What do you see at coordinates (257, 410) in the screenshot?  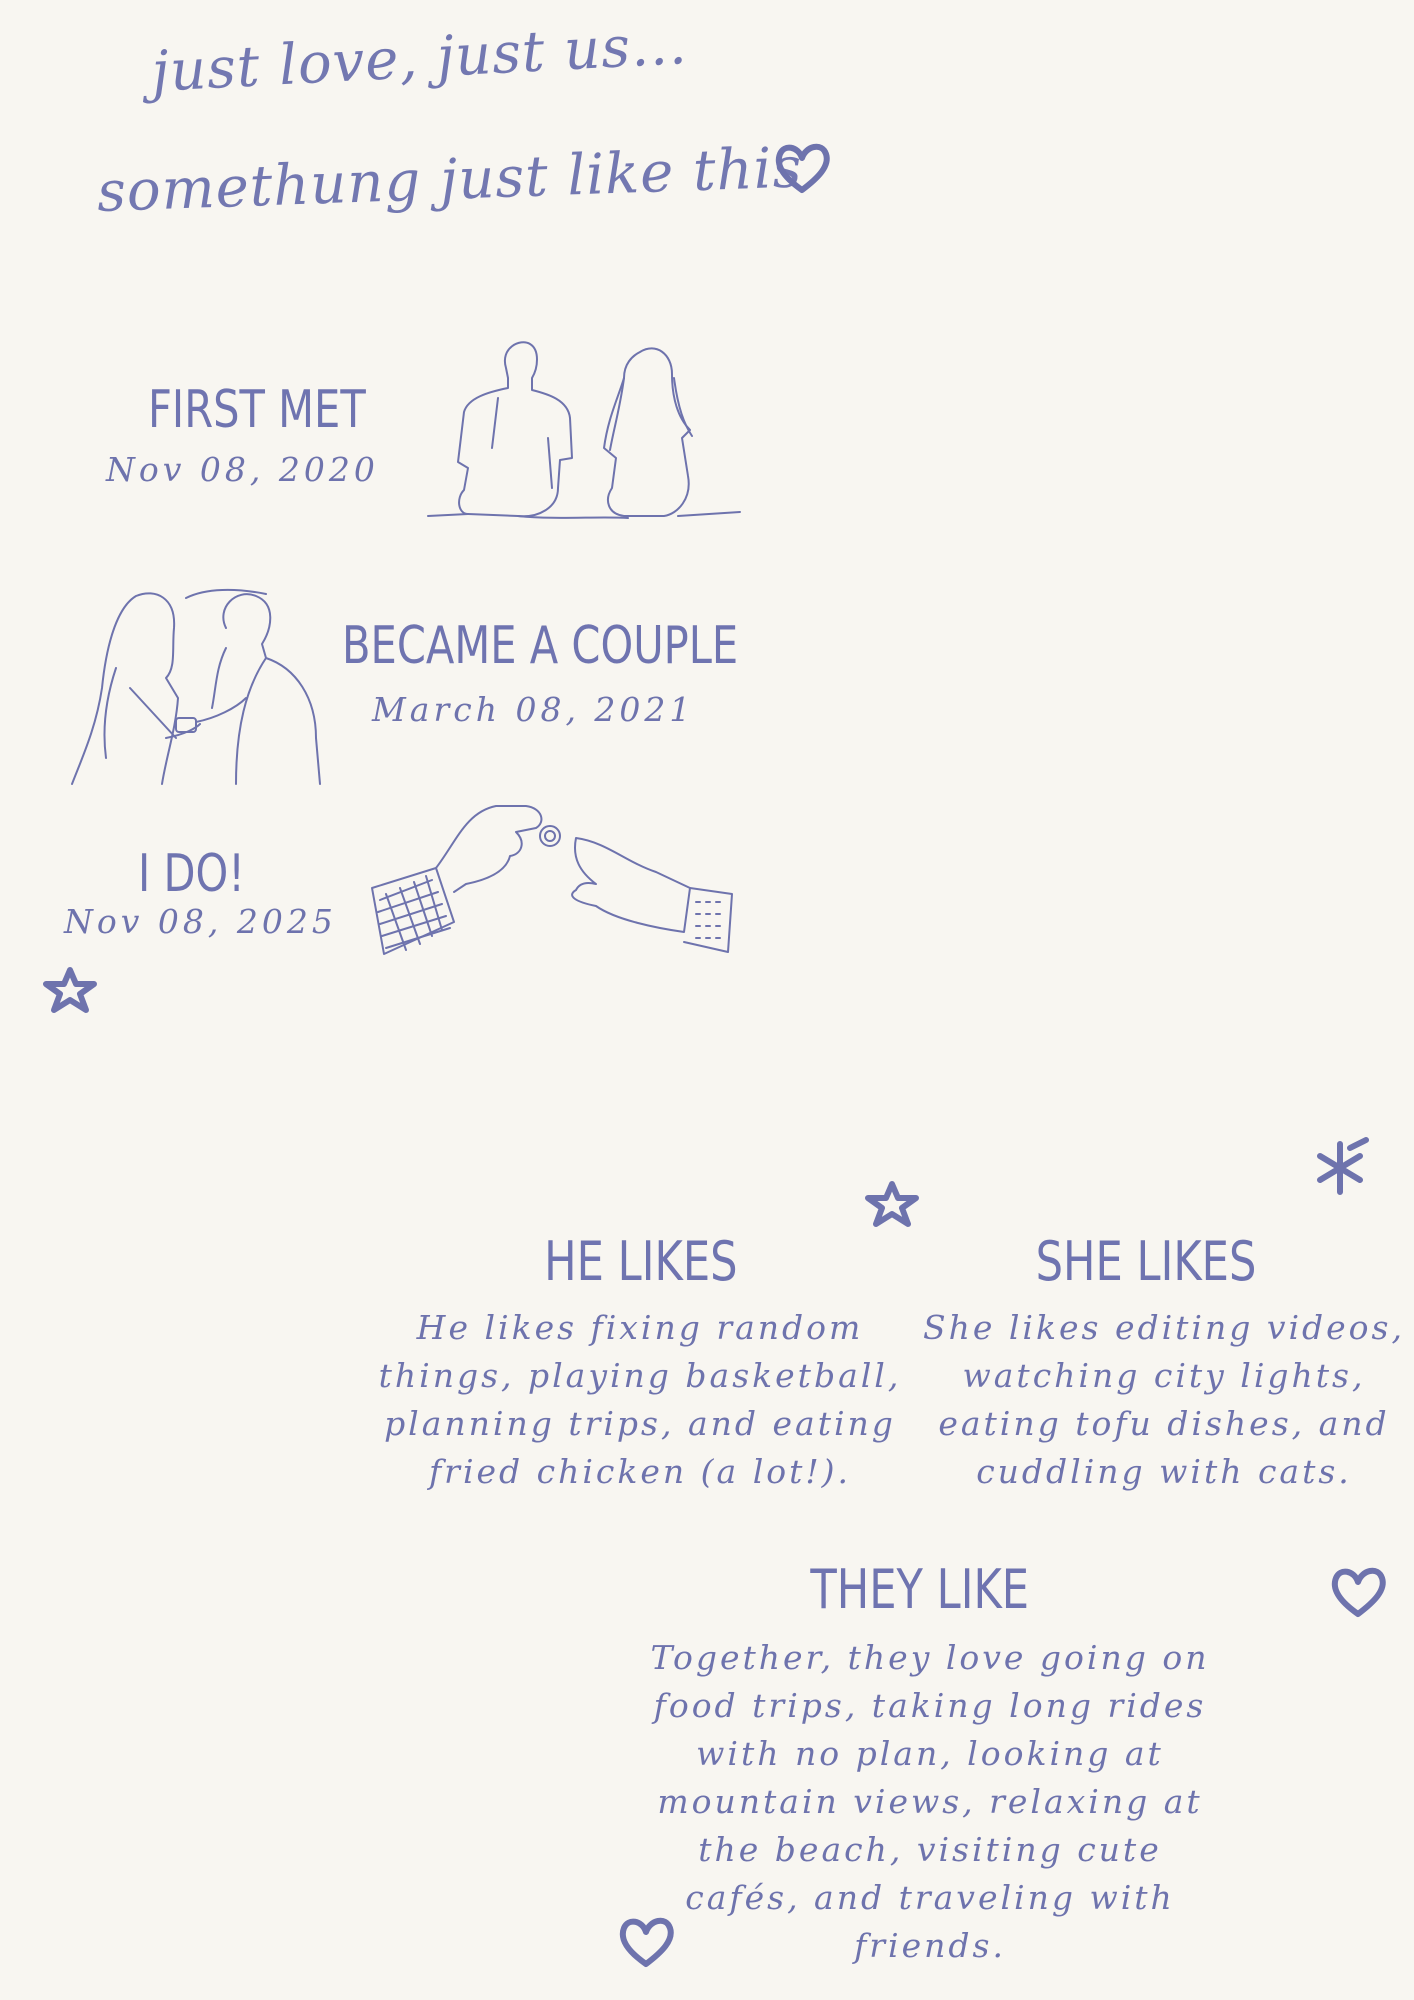 I see `first-met-label: FIRST MET` at bounding box center [257, 410].